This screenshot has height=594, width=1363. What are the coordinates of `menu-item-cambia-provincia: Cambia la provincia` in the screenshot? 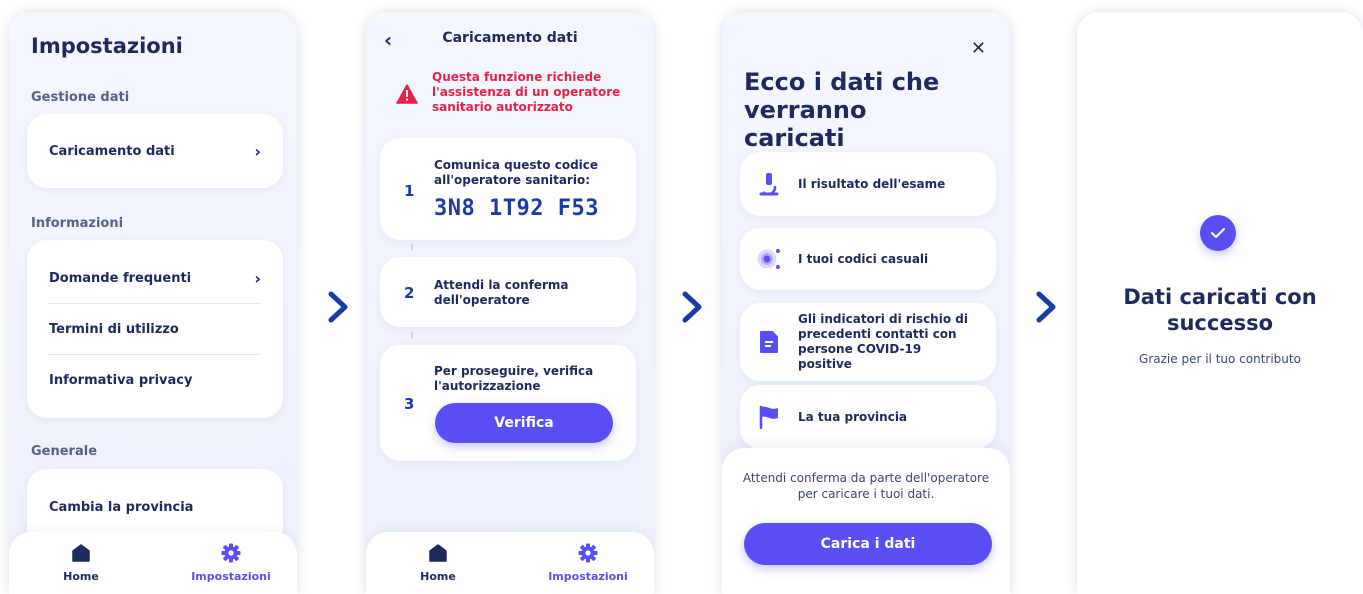 It's located at (155, 507).